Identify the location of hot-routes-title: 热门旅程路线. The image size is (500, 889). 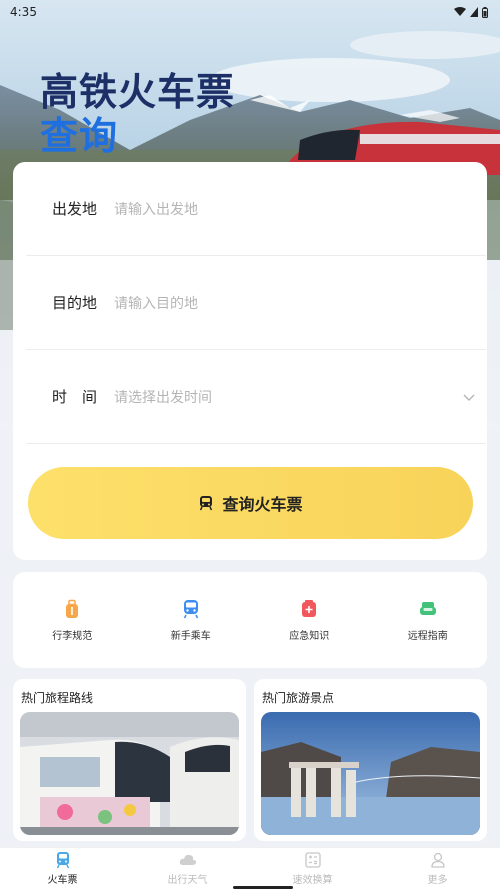
(57, 698).